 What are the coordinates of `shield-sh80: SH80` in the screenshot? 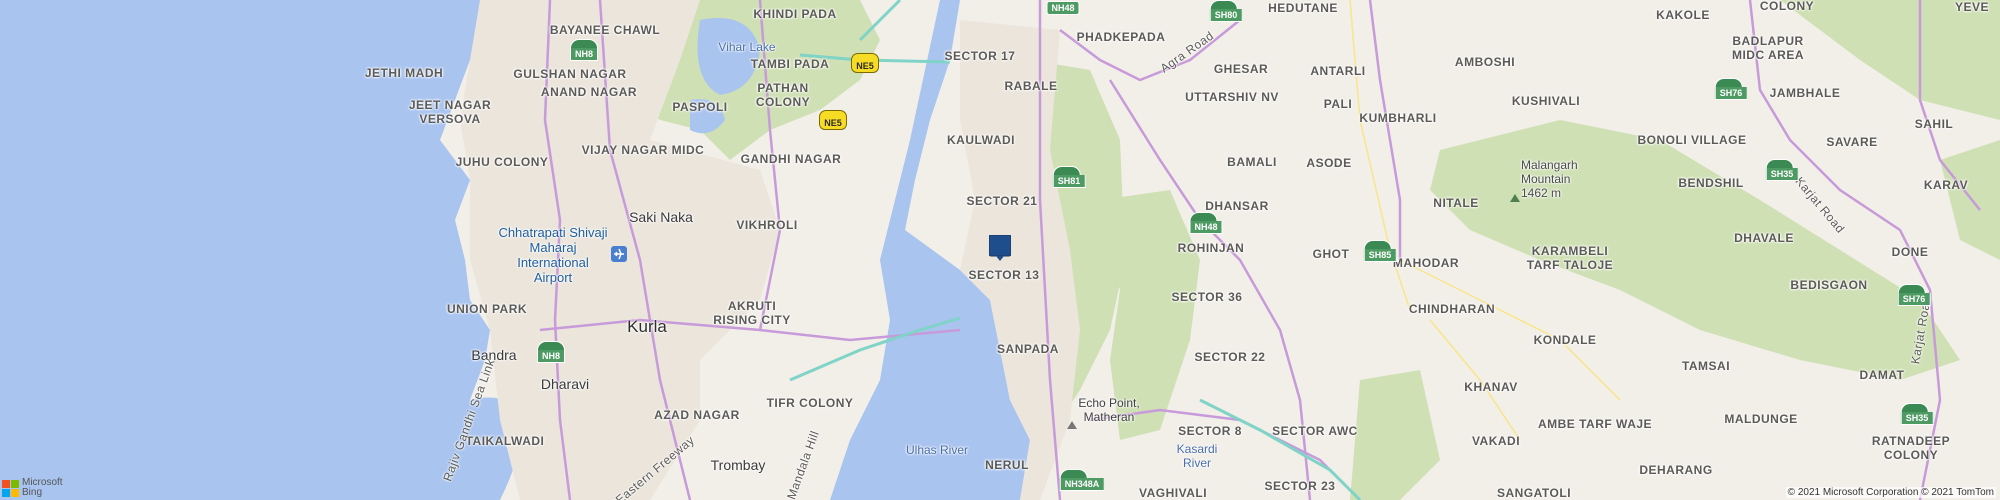 It's located at (1226, 11).